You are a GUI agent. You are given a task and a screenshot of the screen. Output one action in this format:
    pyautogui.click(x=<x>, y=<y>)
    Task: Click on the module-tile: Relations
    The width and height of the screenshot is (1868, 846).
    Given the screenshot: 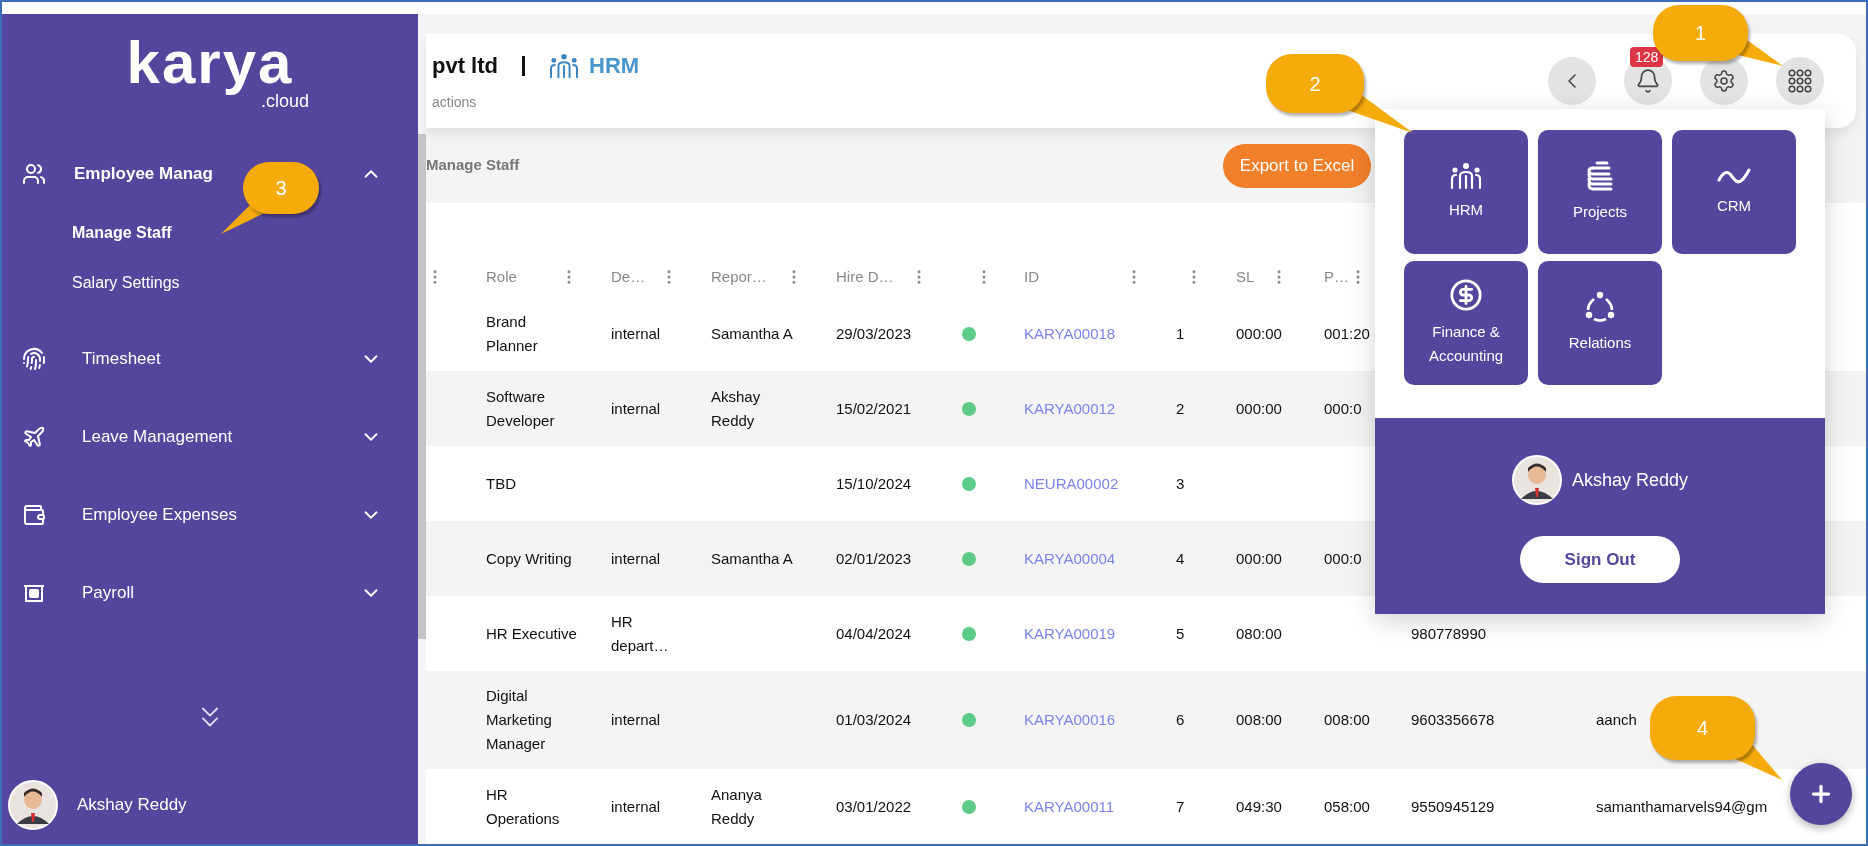 What is the action you would take?
    pyautogui.click(x=1600, y=323)
    